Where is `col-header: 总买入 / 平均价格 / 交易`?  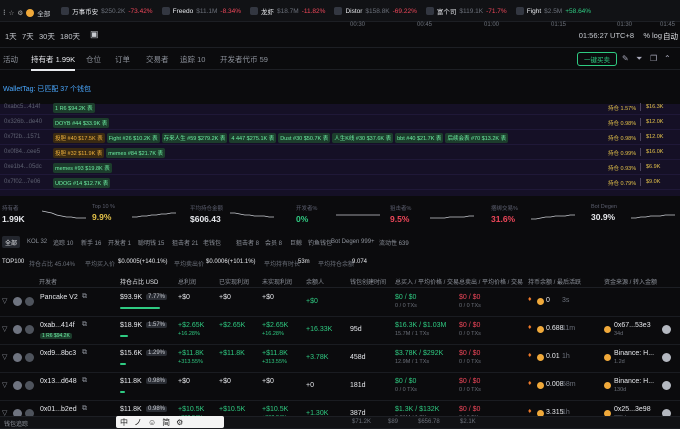 col-header: 总买入 / 平均价格 / 交易 is located at coordinates (427, 281).